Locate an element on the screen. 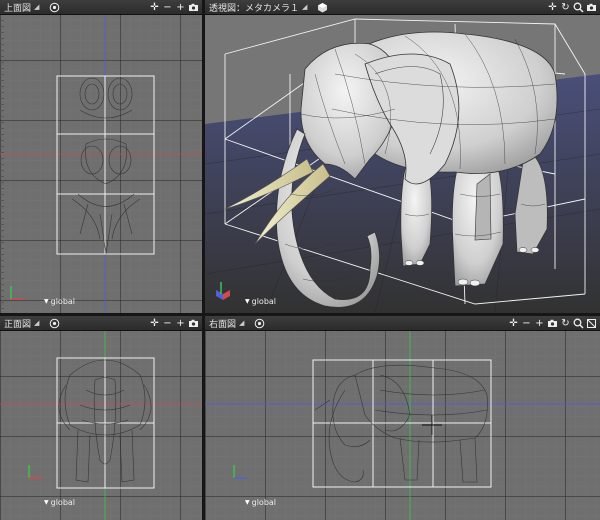 This screenshot has height=520, width=600. vertical-ruler is located at coordinates (2, 163).